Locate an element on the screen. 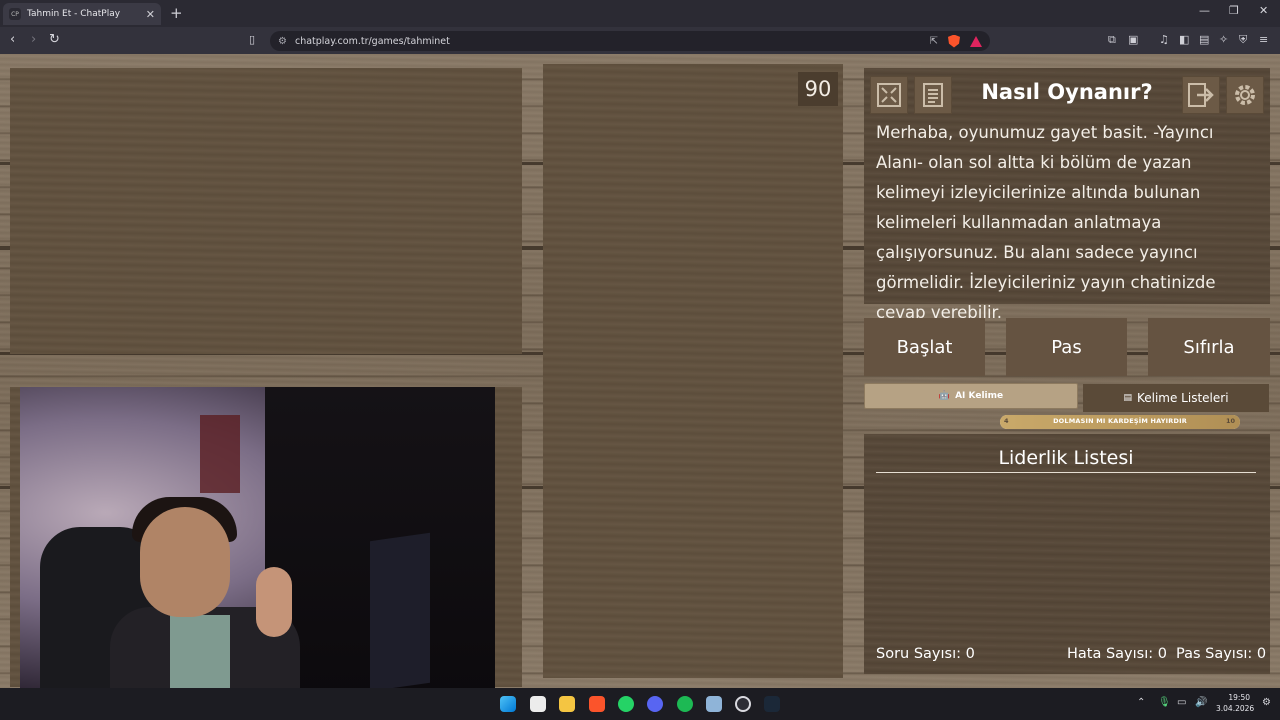 Image resolution: width=1280 pixels, height=720 pixels. ai-word-button: 🤖 AI Kelime is located at coordinates (971, 396).